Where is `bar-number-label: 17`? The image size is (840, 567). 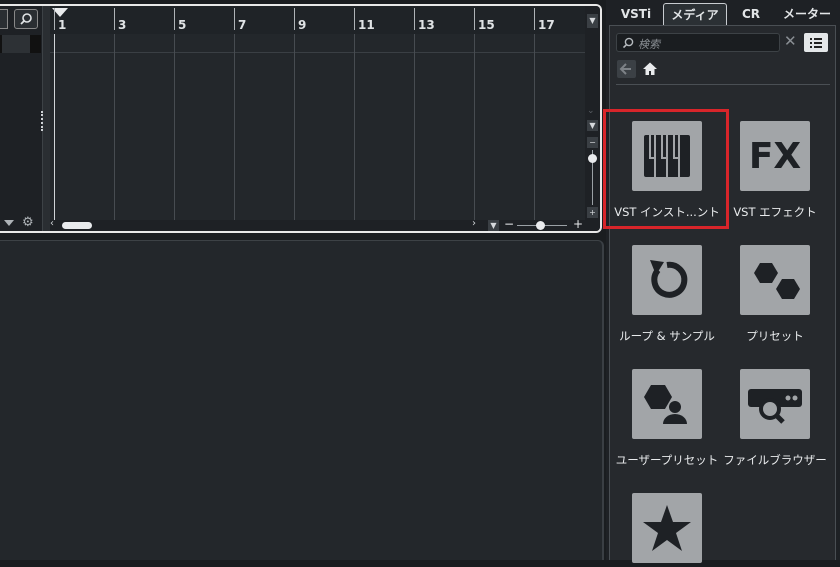
bar-number-label: 17 is located at coordinates (546, 25).